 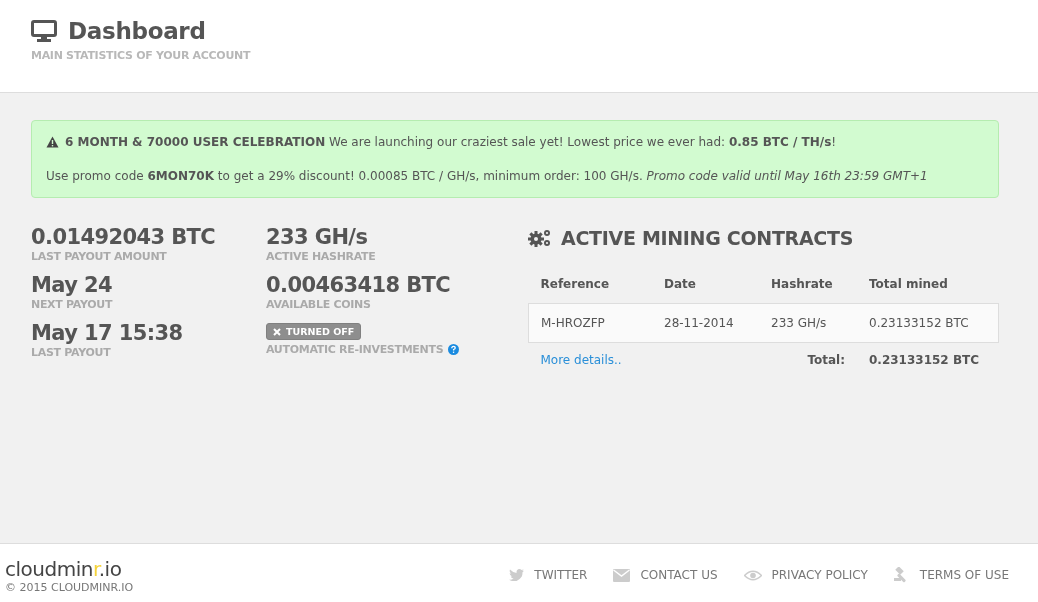 What do you see at coordinates (581, 360) in the screenshot?
I see `more-details-link: More details..` at bounding box center [581, 360].